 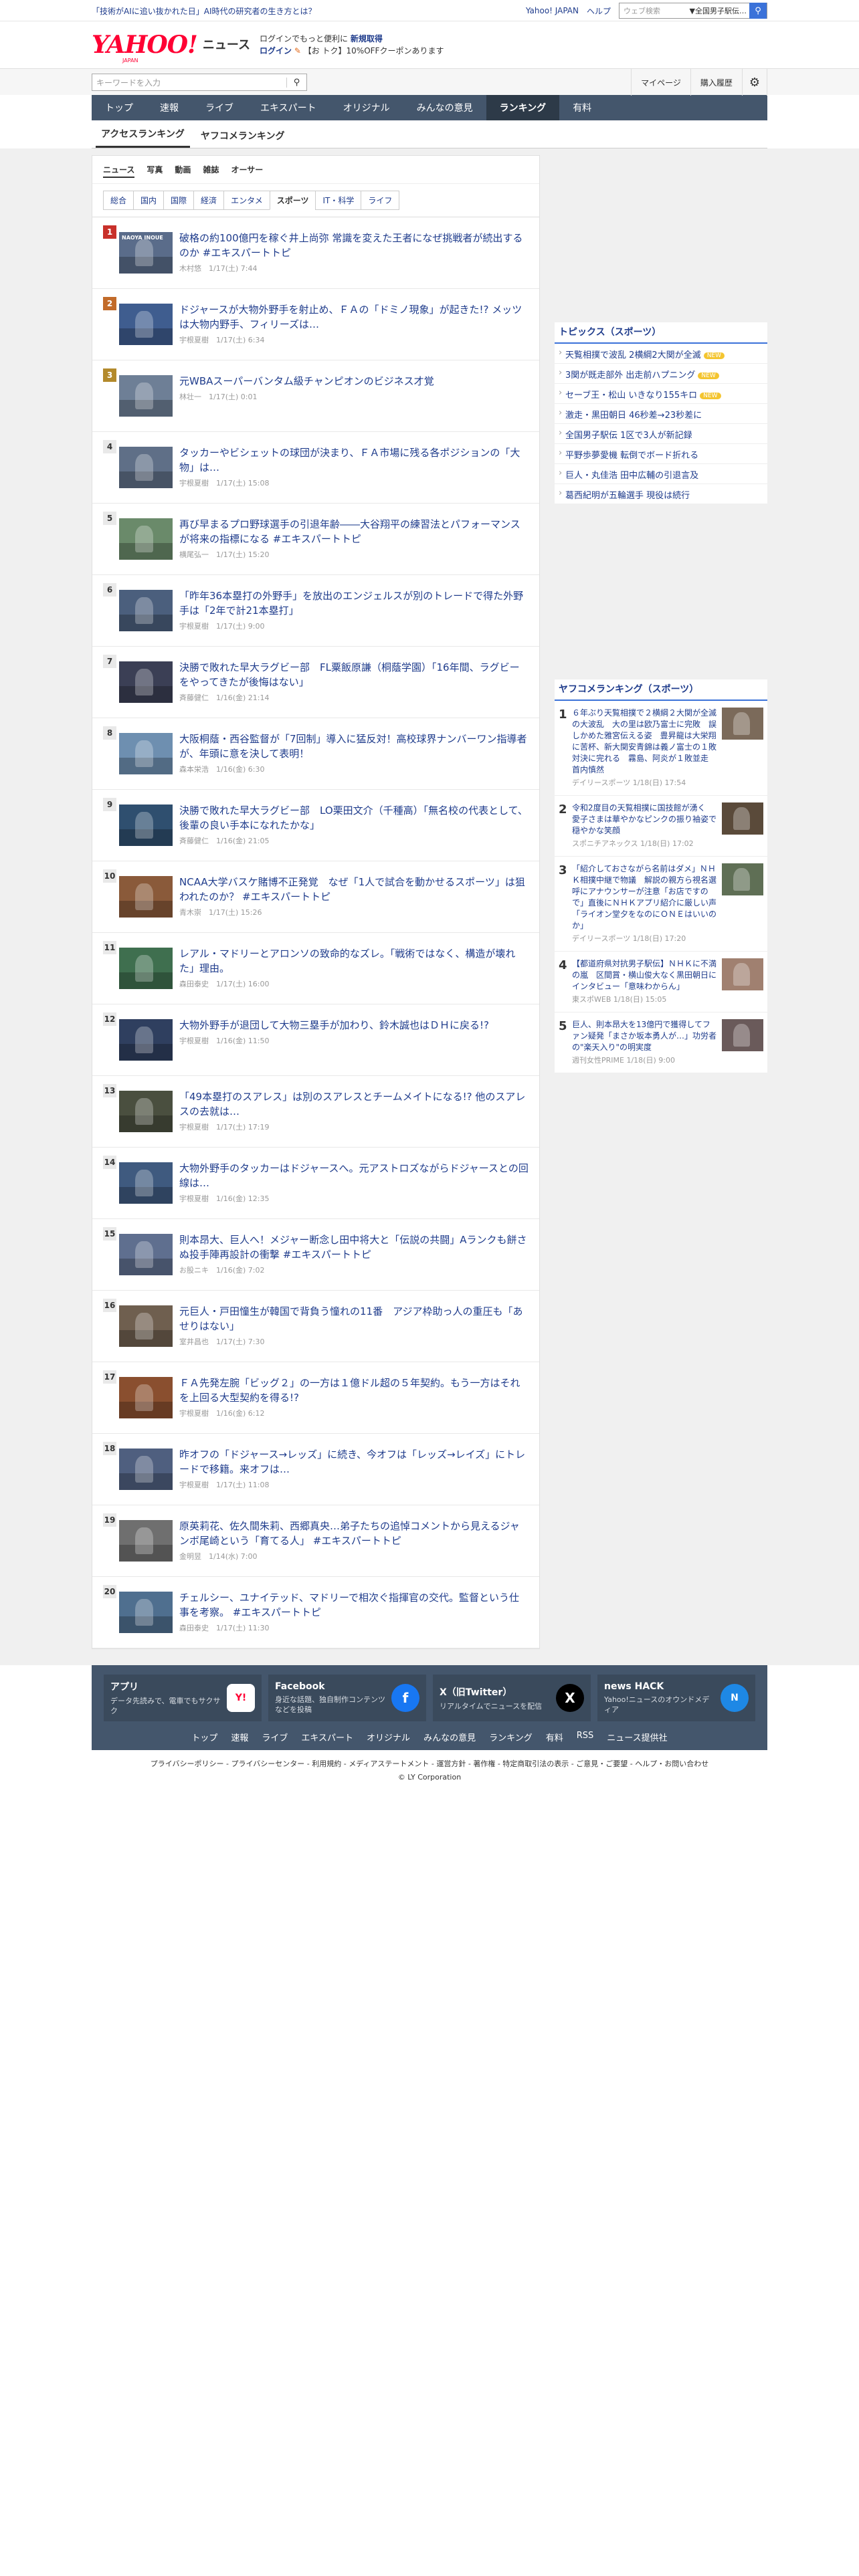 I want to click on gear-icon: ⚙, so click(x=754, y=82).